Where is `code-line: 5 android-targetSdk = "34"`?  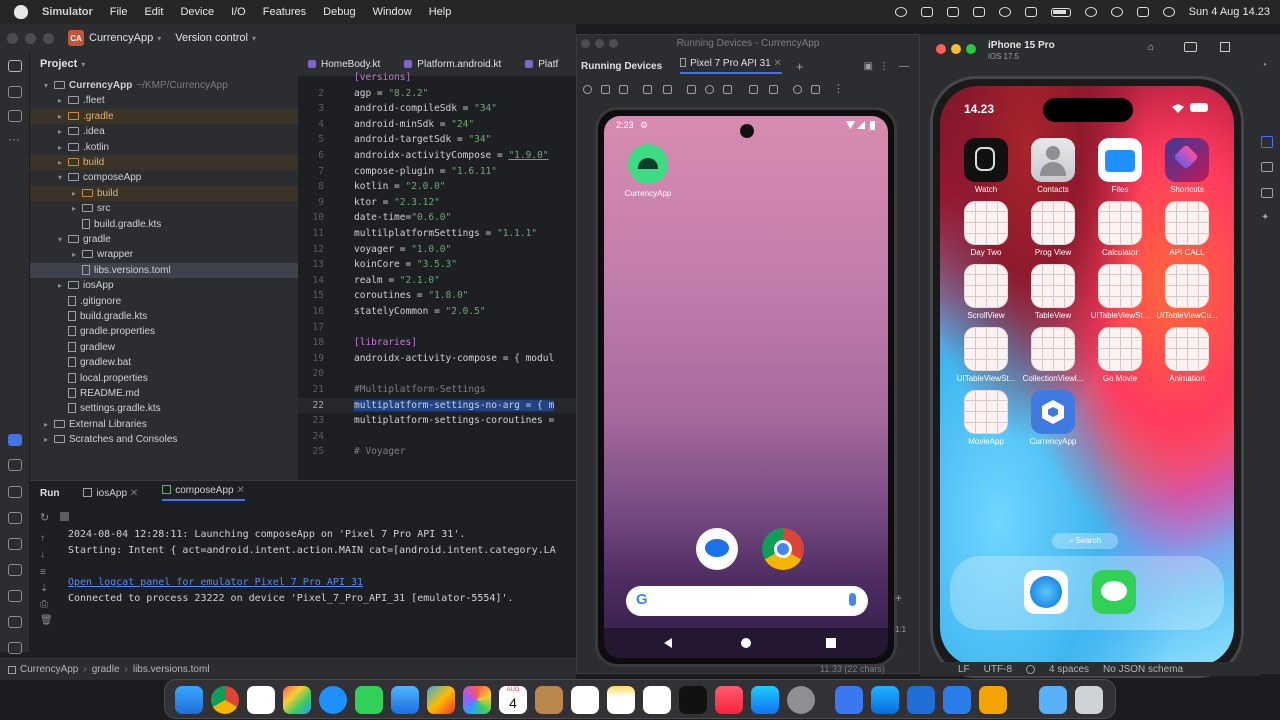 code-line: 5 android-targetSdk = "34" is located at coordinates (437, 140).